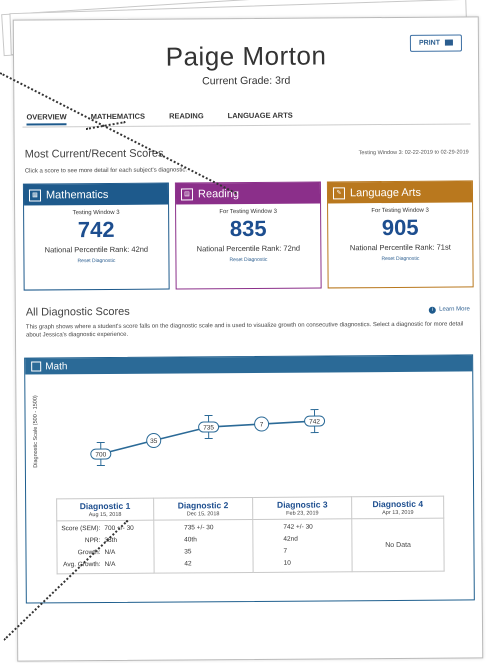 This screenshot has width=486, height=663. What do you see at coordinates (92, 541) in the screenshot?
I see `row-label-npr: NPR:` at bounding box center [92, 541].